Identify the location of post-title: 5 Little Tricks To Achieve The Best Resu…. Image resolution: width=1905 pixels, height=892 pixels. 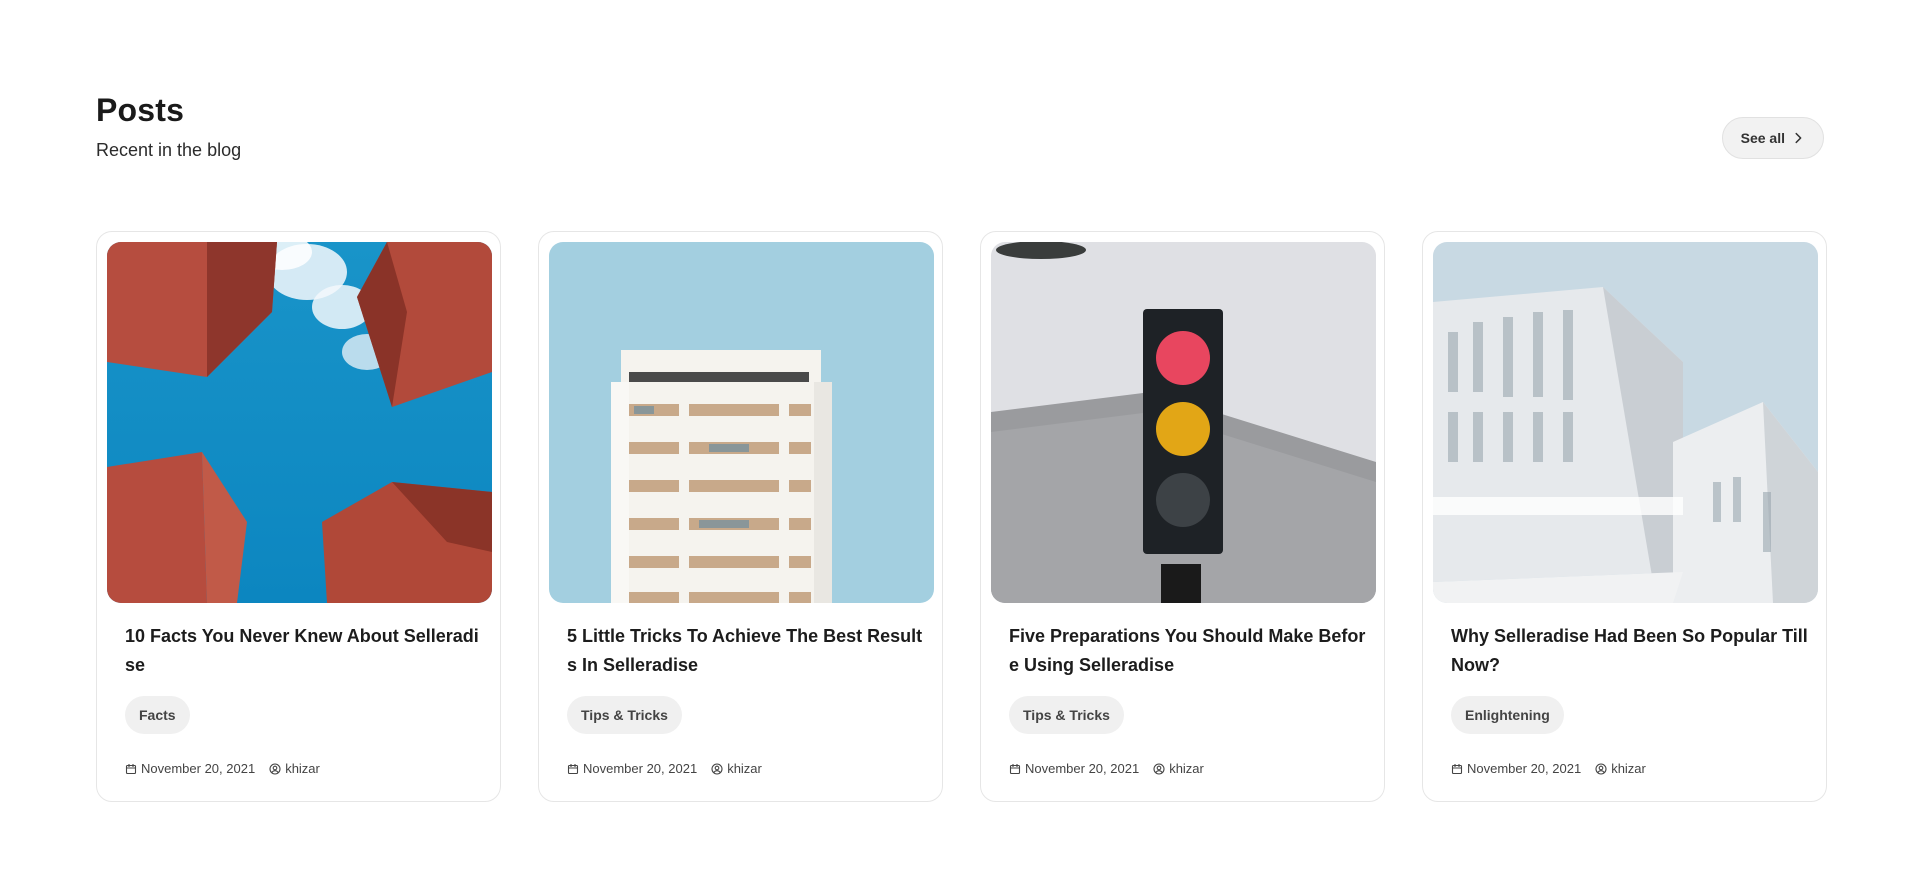
(745, 651).